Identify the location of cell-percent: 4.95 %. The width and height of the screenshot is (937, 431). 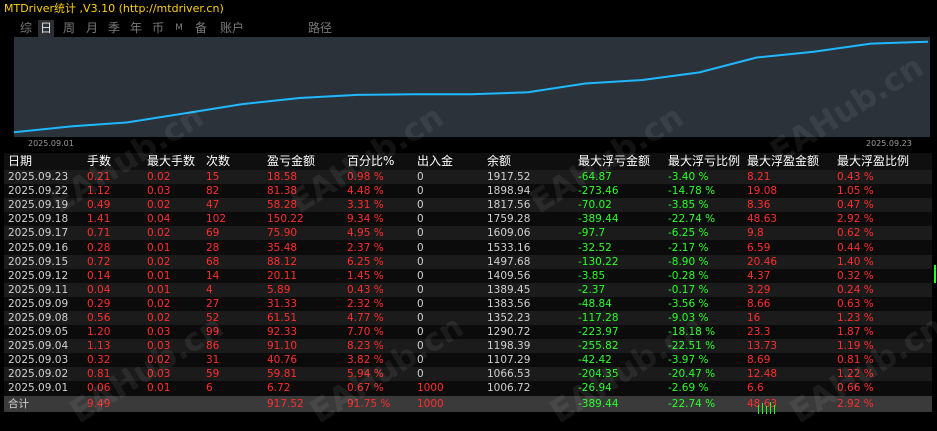
(378, 233).